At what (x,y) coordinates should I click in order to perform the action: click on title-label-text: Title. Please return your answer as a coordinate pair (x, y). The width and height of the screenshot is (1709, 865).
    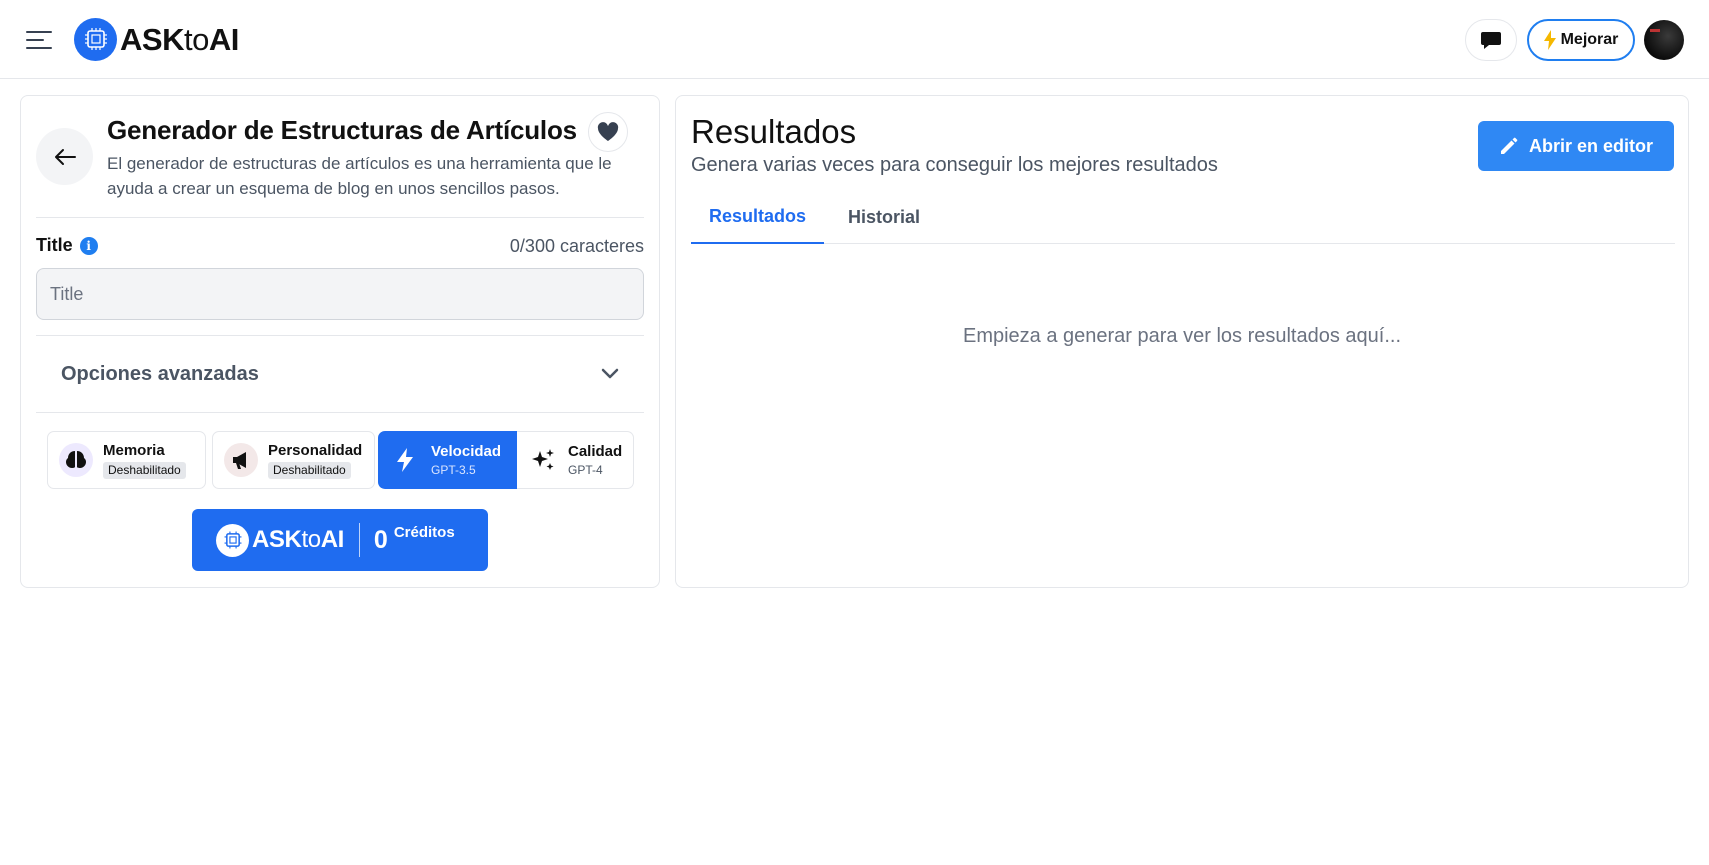
    Looking at the image, I should click on (54, 245).